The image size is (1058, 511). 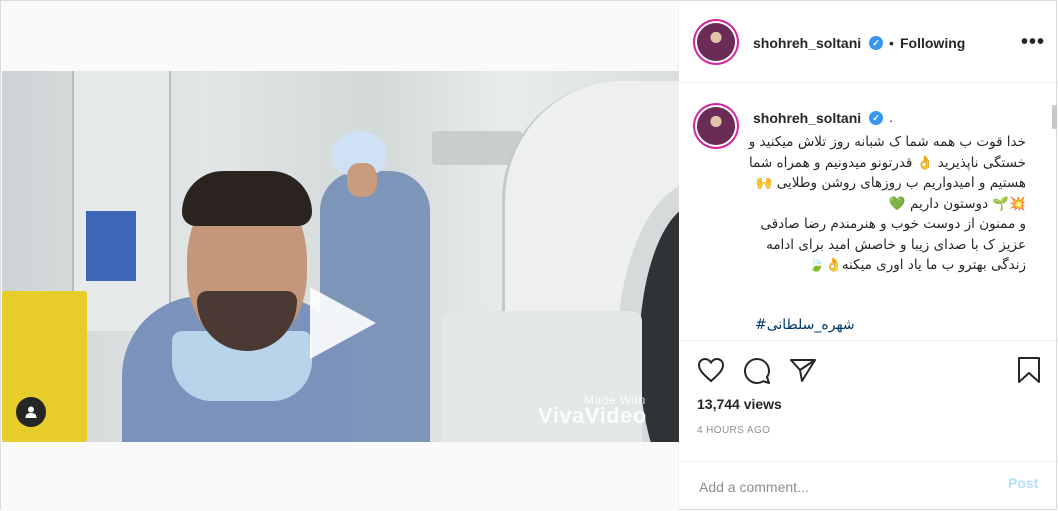 What do you see at coordinates (739, 404) in the screenshot?
I see `view-count: 13,744 views` at bounding box center [739, 404].